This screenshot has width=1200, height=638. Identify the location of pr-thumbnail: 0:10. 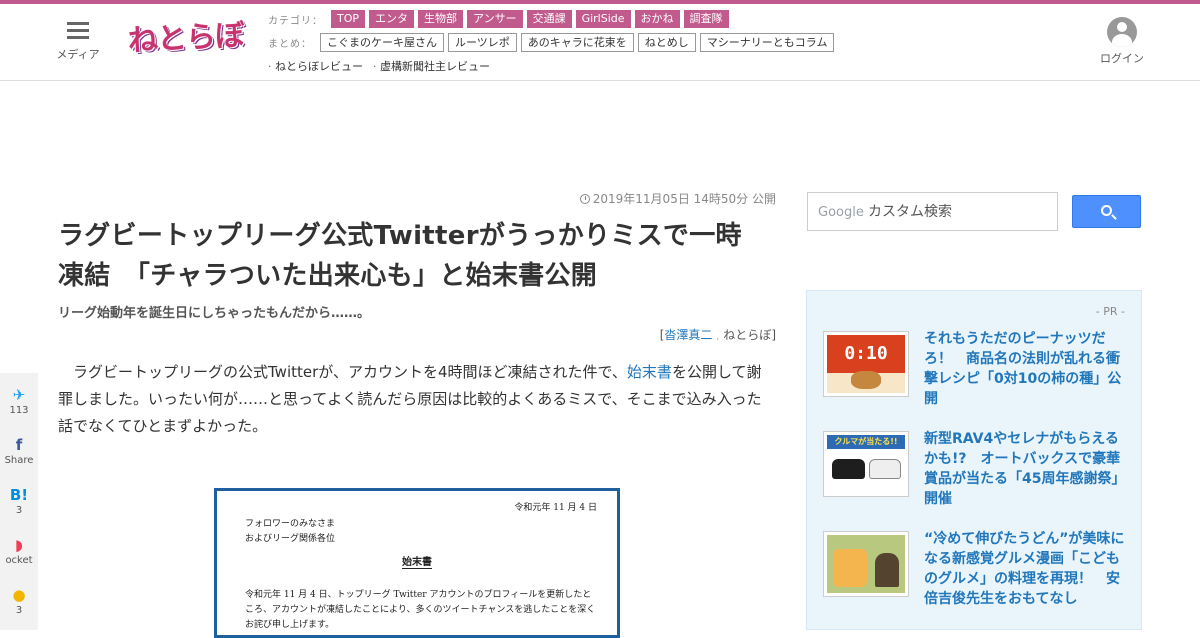
(866, 364).